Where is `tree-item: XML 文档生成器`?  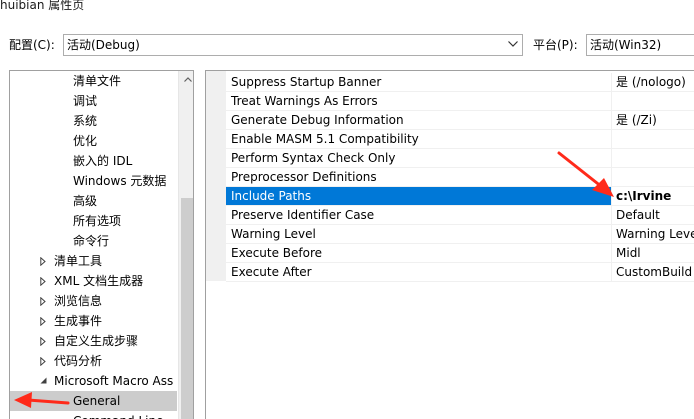 tree-item: XML 文档生成器 is located at coordinates (93, 281).